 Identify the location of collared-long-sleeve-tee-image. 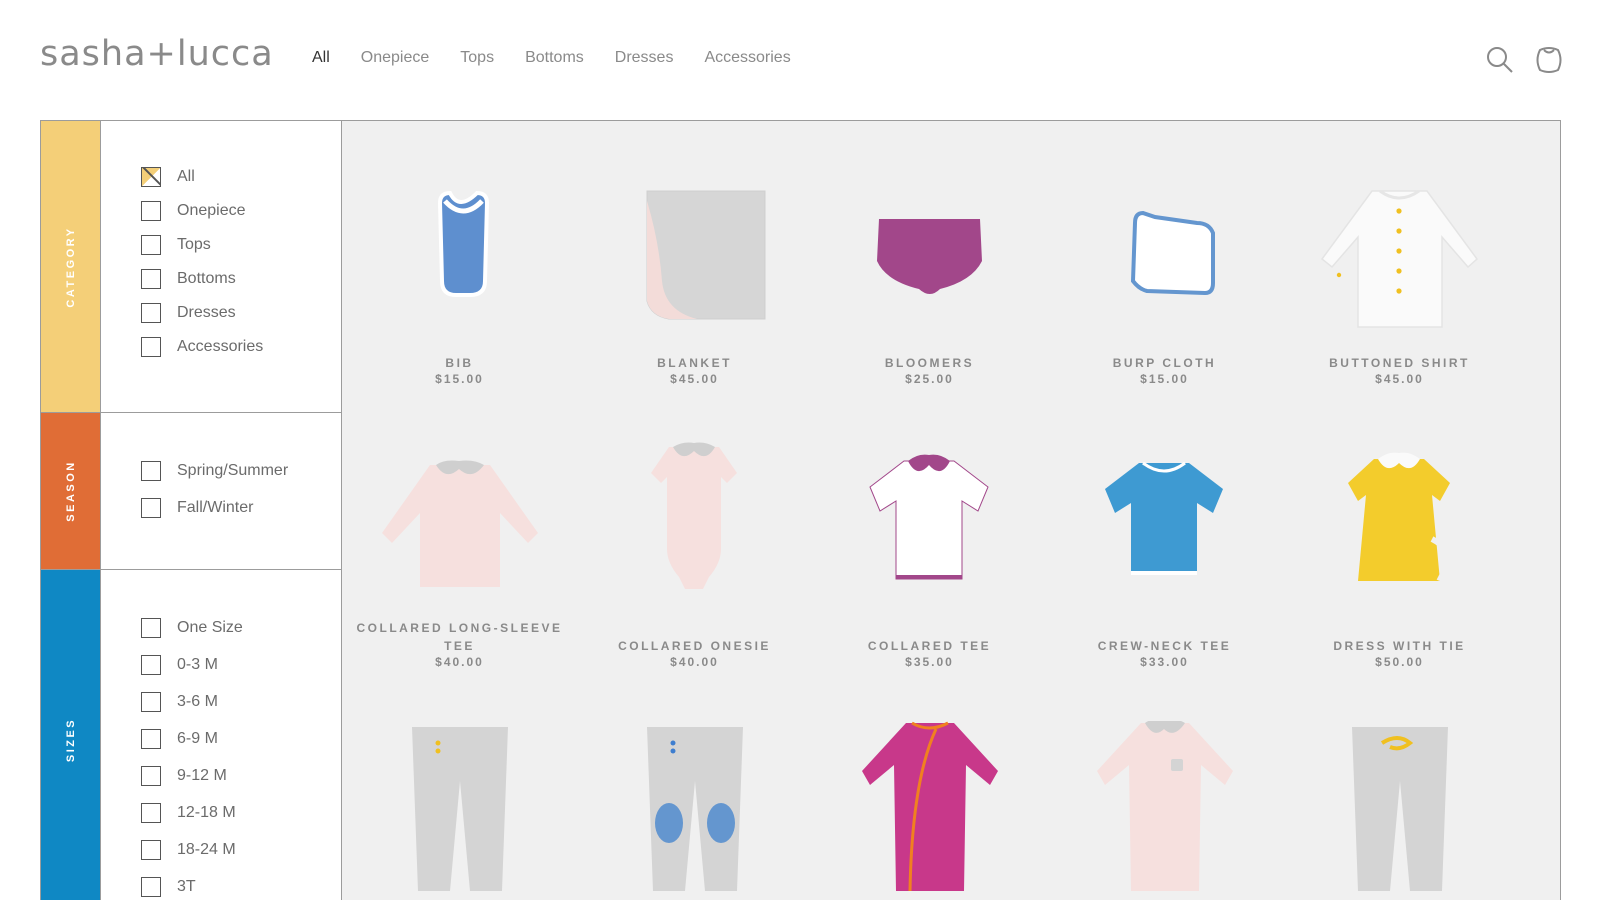
(460, 523).